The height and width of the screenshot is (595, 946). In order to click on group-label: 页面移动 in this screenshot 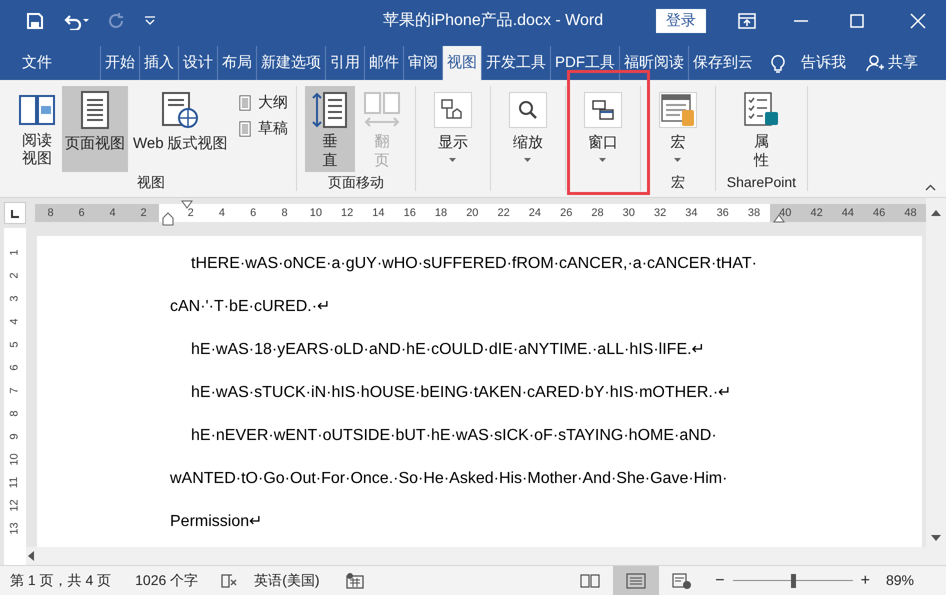, I will do `click(355, 182)`.